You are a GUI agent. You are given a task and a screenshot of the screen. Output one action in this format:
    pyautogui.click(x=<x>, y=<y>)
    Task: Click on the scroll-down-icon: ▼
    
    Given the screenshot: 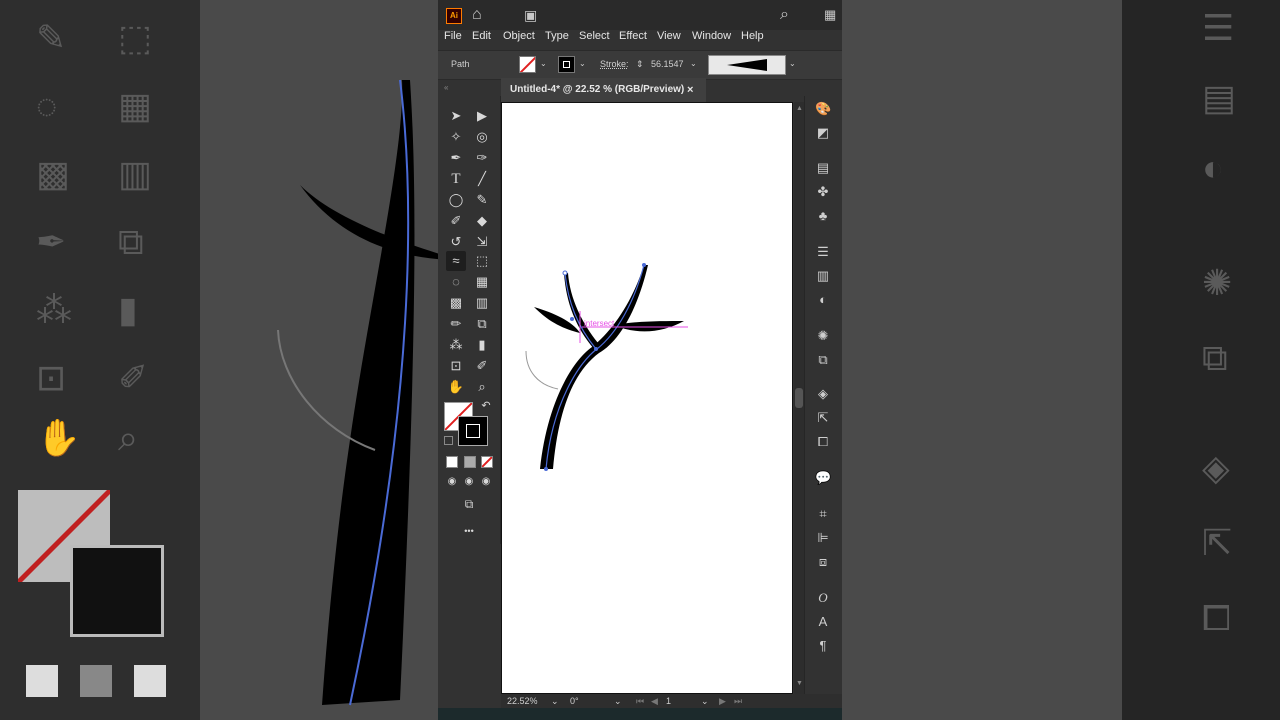 What is the action you would take?
    pyautogui.click(x=799, y=683)
    